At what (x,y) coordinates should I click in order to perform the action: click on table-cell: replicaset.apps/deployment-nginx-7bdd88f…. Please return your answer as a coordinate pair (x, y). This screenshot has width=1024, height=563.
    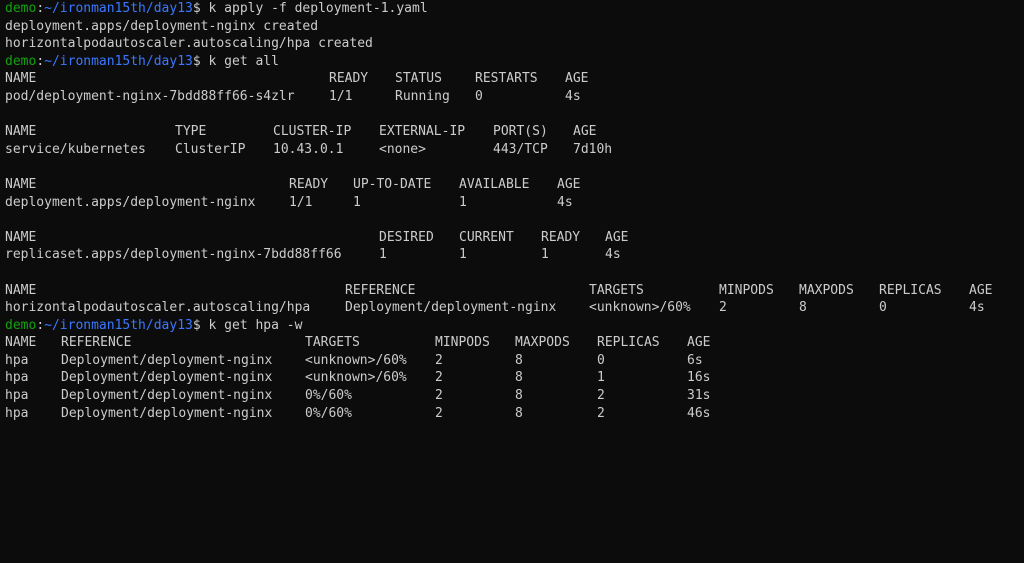
    Looking at the image, I should click on (173, 255).